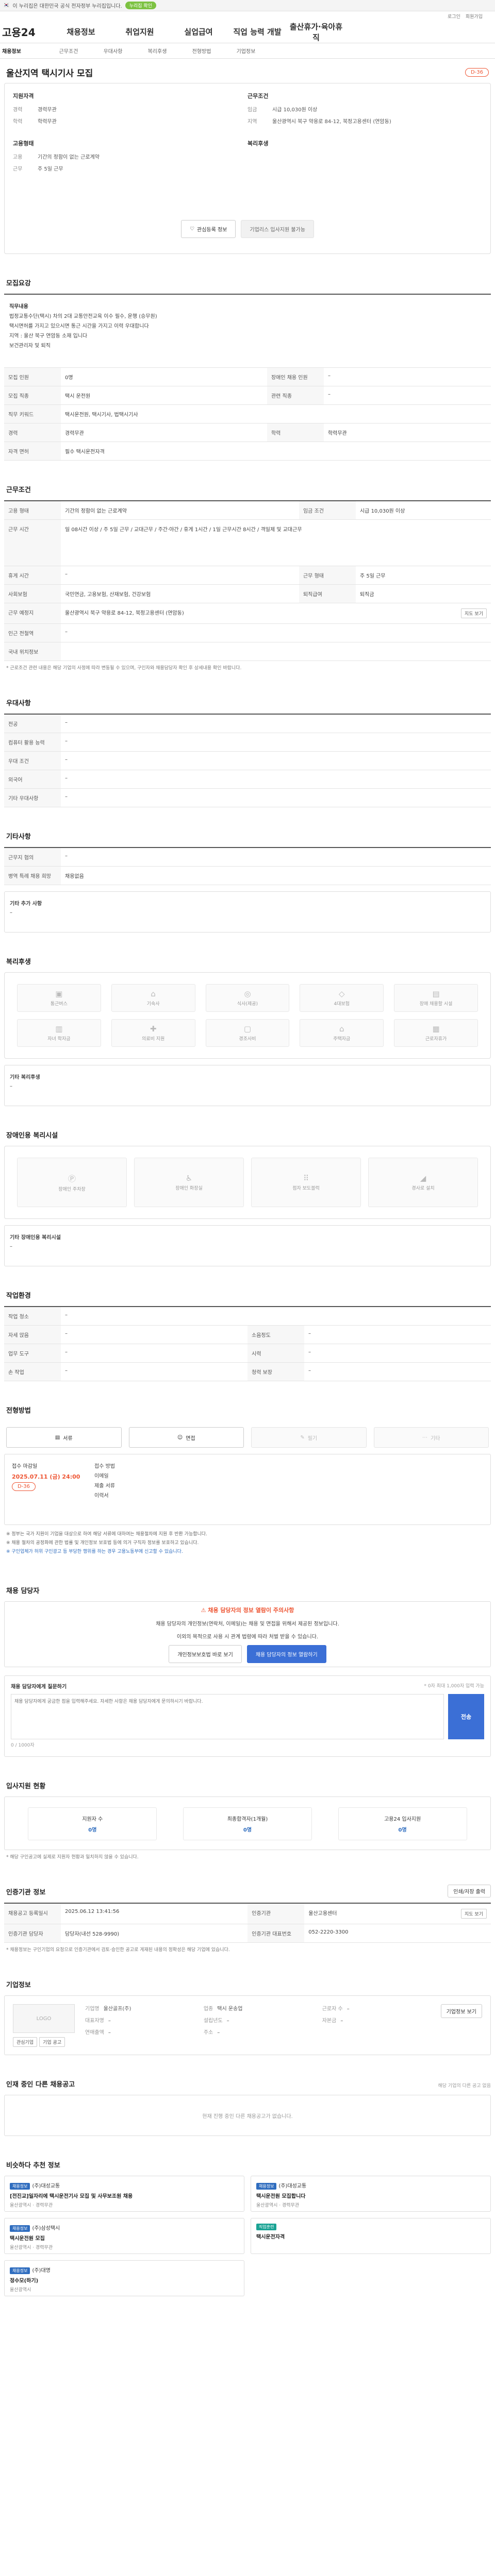 This screenshot has width=495, height=2576. I want to click on inquiry-input, so click(228, 1717).